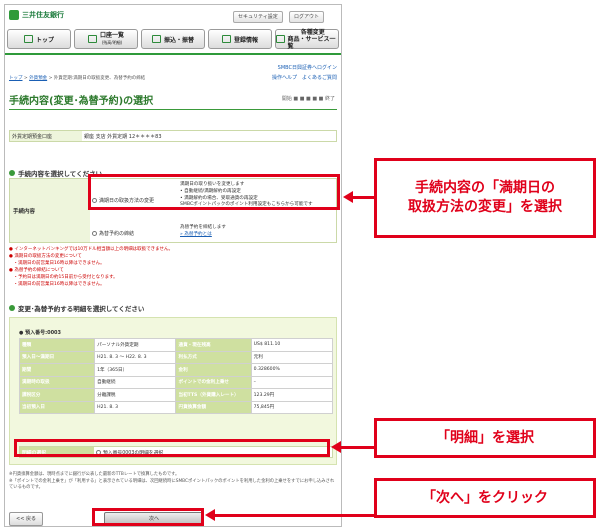 Image resolution: width=600 pixels, height=529 pixels. What do you see at coordinates (57, 407) in the screenshot?
I see `cell-key: 当初預入日` at bounding box center [57, 407].